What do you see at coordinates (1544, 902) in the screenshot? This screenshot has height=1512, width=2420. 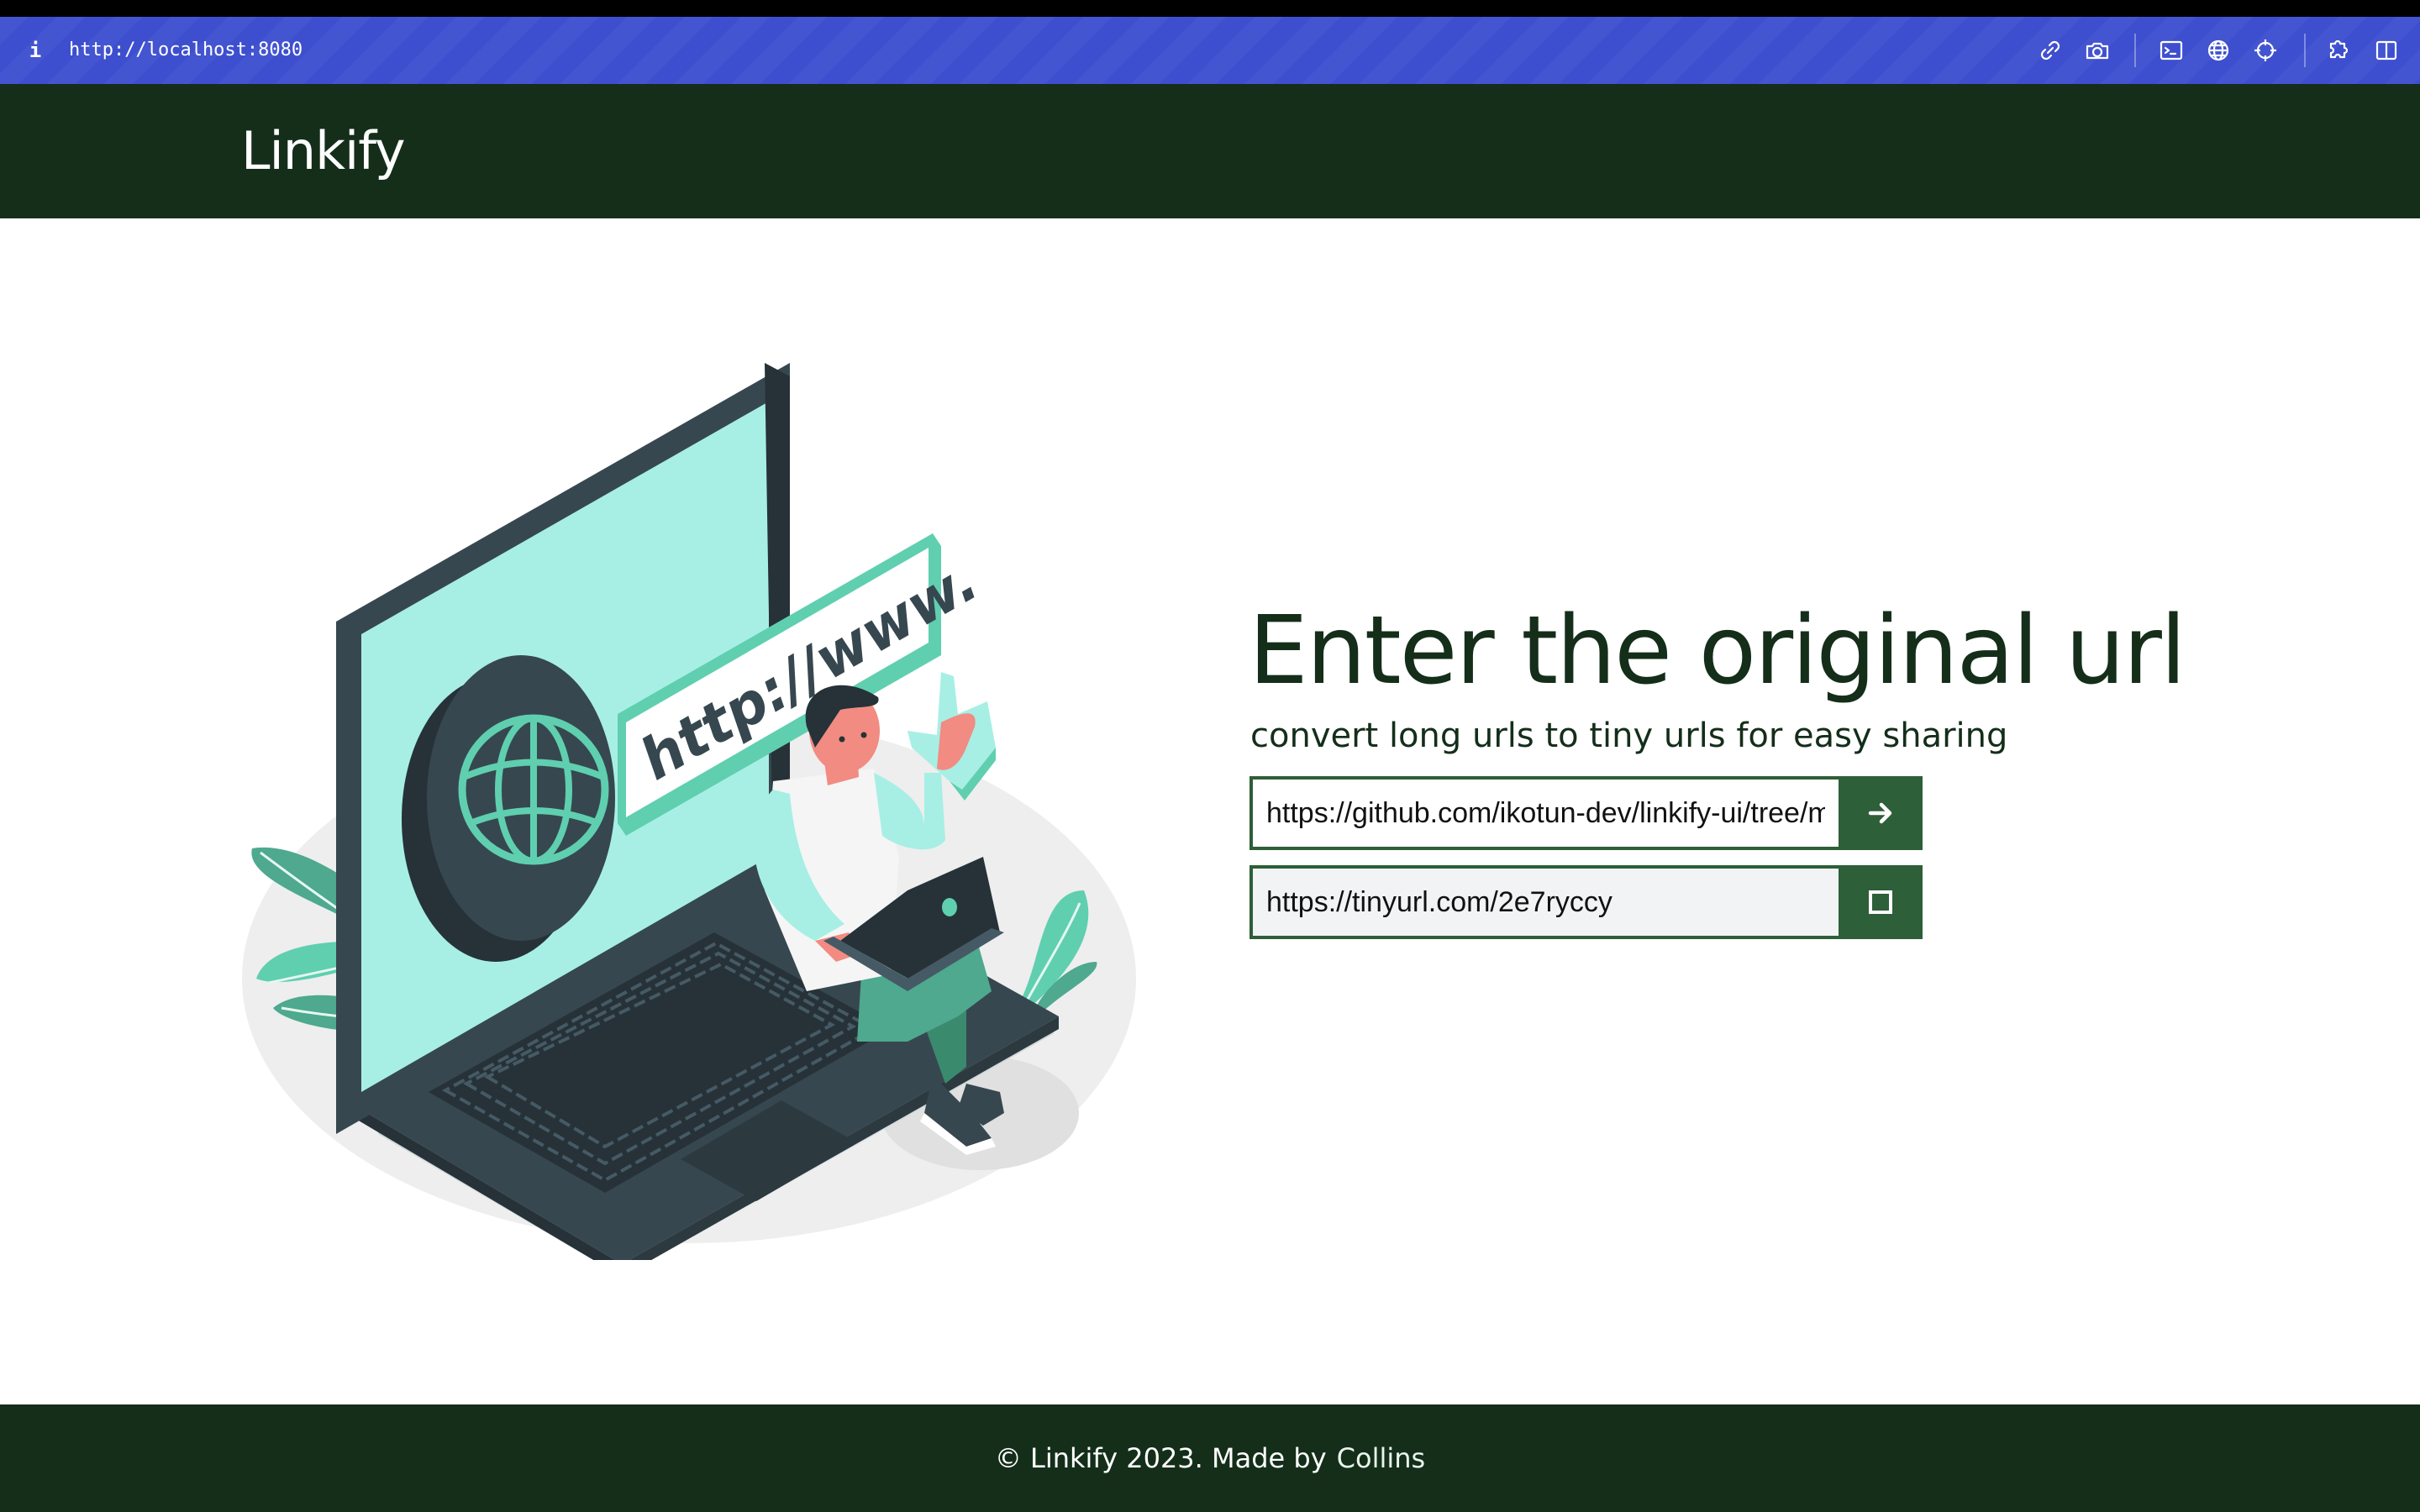 I see `short-url-output` at bounding box center [1544, 902].